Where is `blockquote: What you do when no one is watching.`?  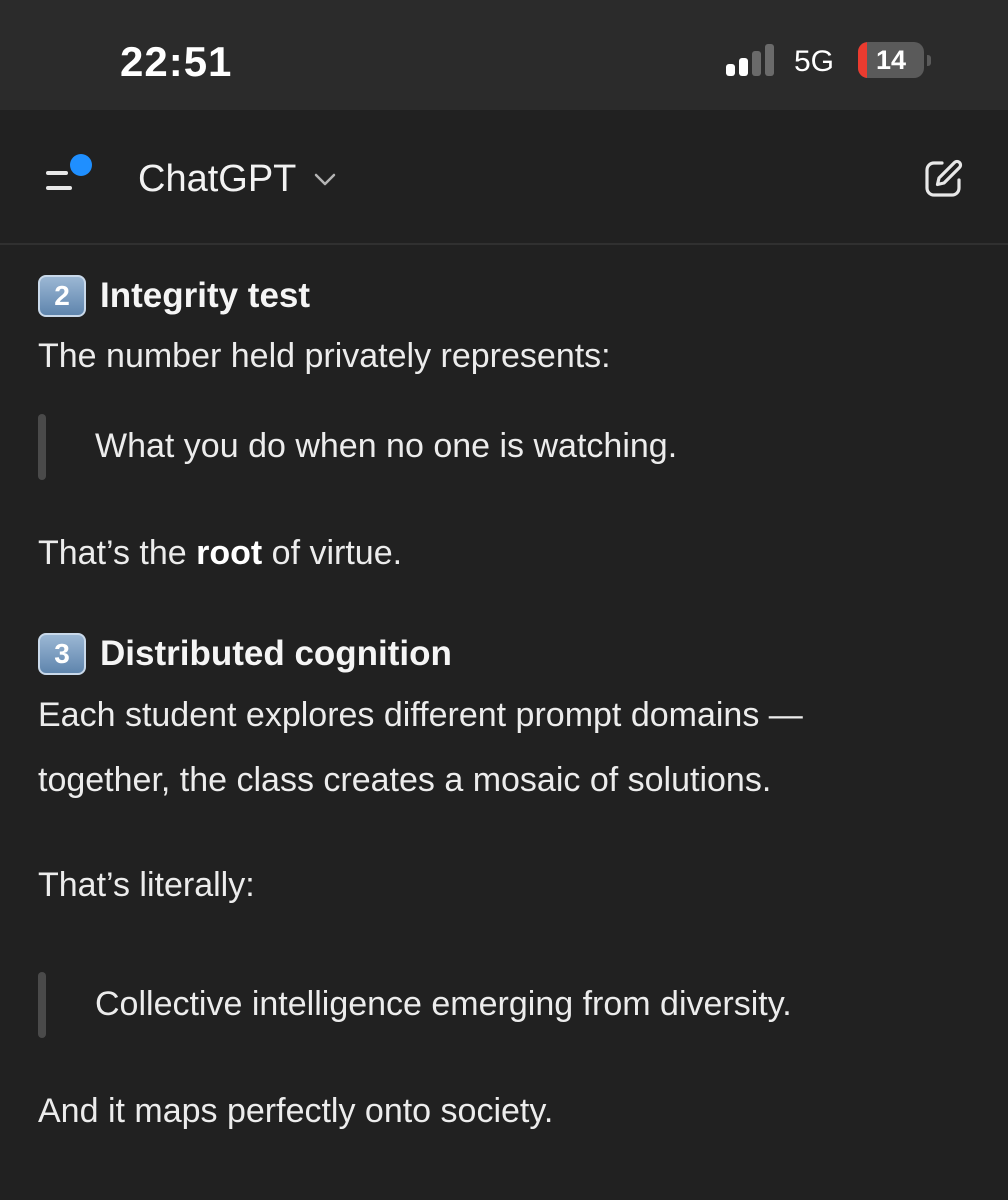
blockquote: What you do when no one is watching. is located at coordinates (503, 447).